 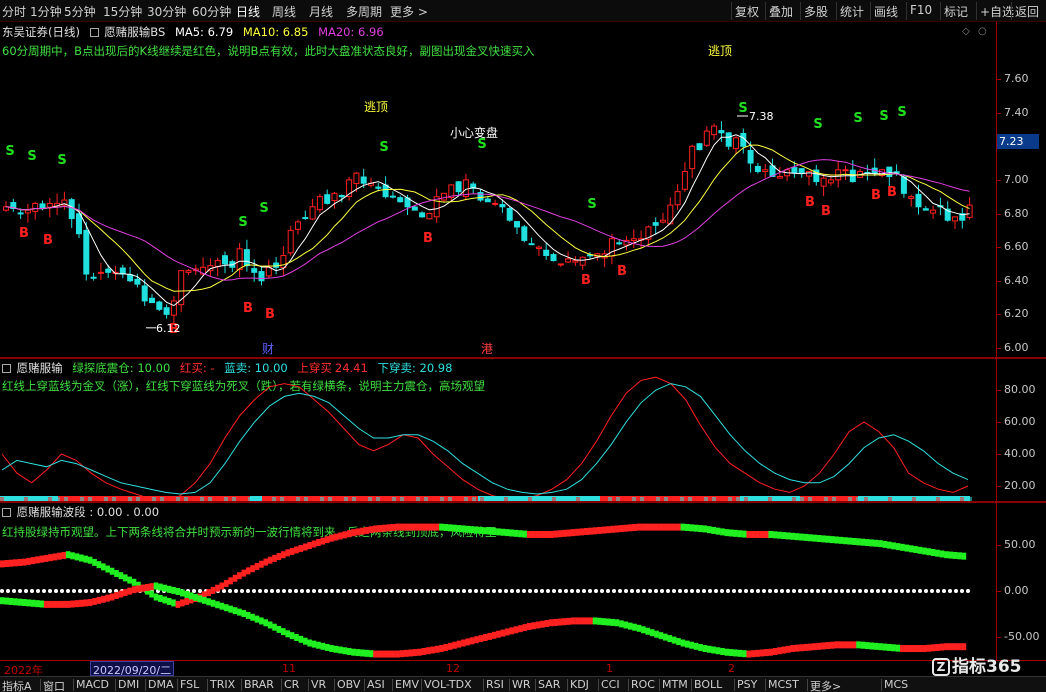 I want to click on period-tab: 30分钟, so click(x=166, y=11).